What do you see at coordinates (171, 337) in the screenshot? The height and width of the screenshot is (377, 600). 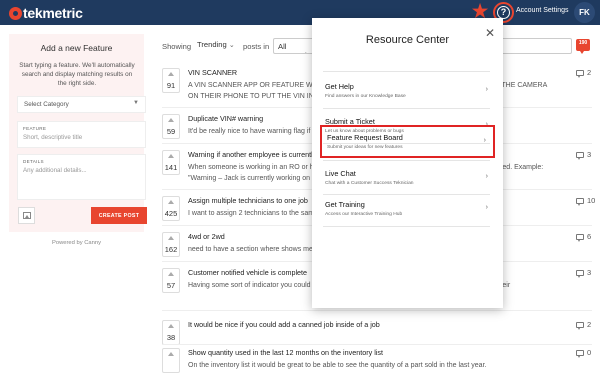 I see `vote-count: 38` at bounding box center [171, 337].